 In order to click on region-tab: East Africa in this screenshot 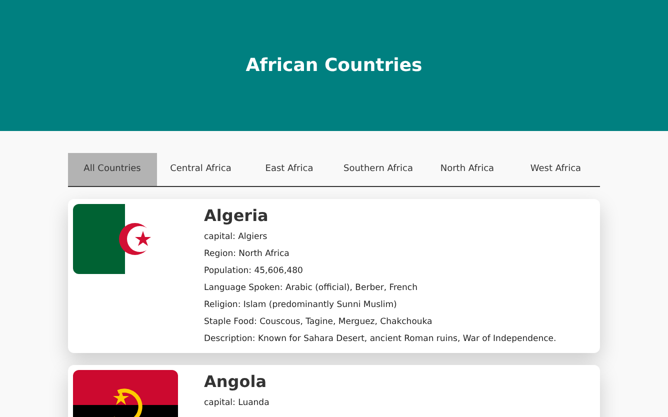, I will do `click(289, 169)`.